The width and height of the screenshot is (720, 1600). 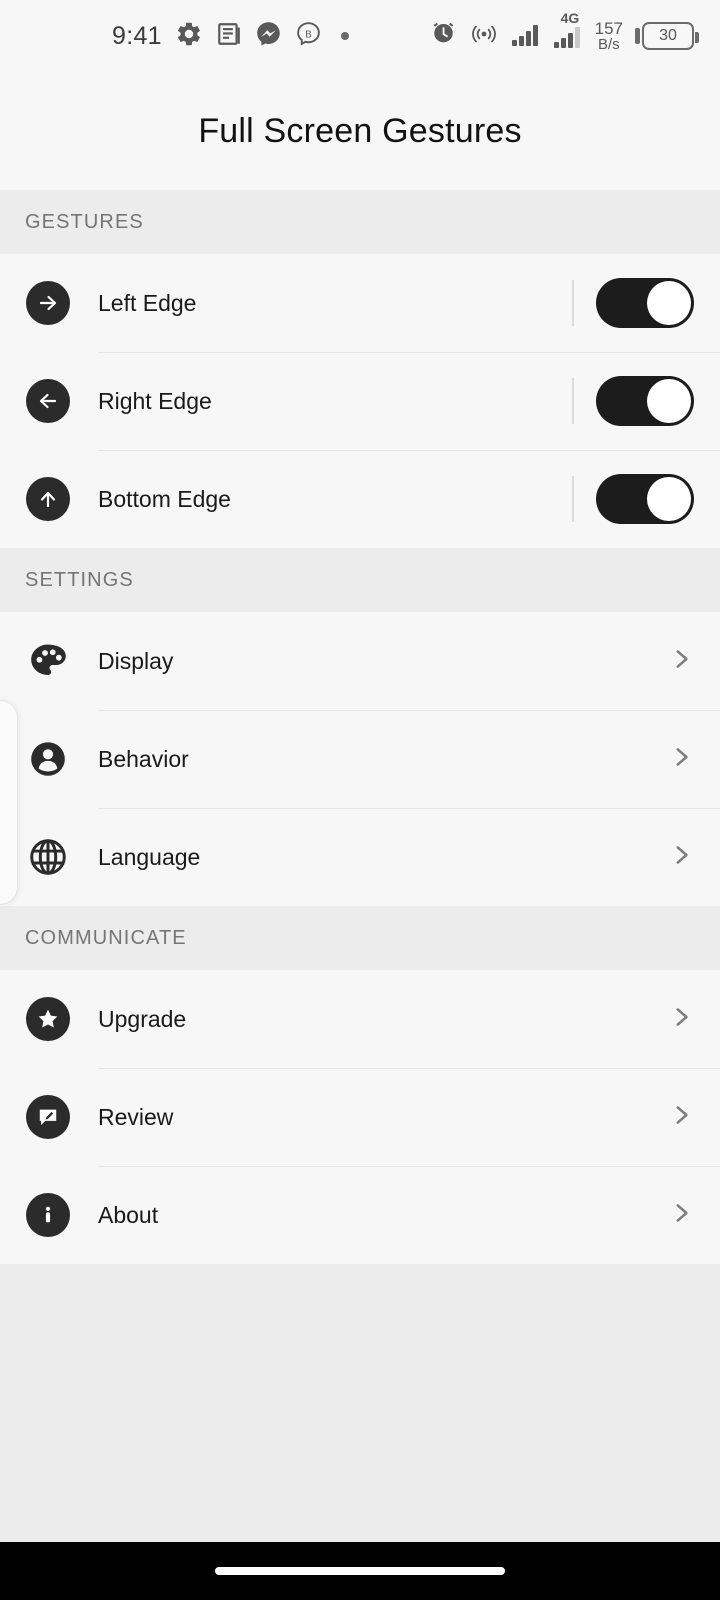 I want to click on home-gesture-pill, so click(x=360, y=1571).